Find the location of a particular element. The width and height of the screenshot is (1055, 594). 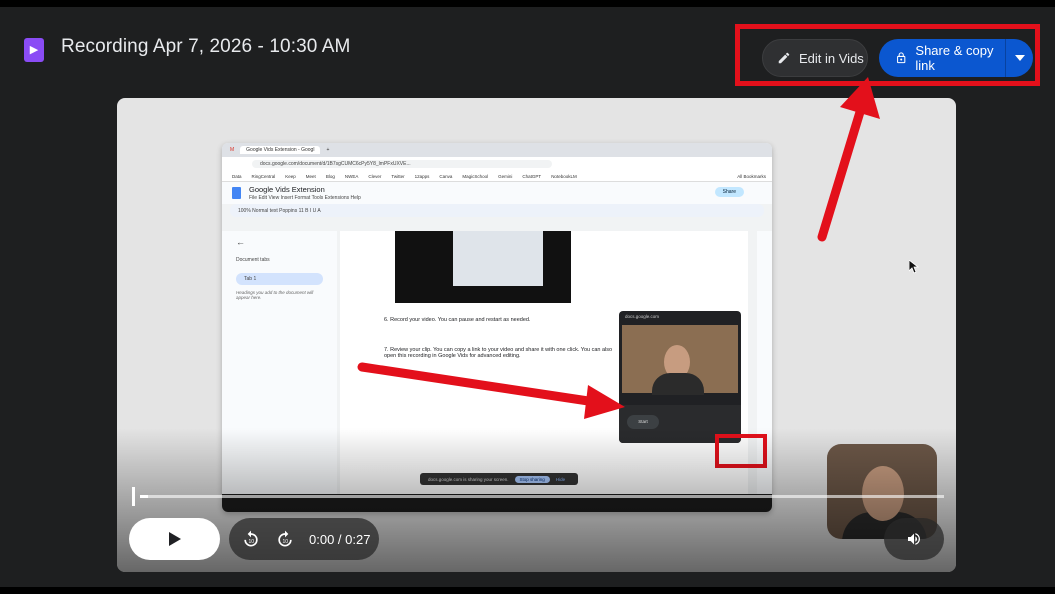

arrow-to-start-icon is located at coordinates (491, 390).